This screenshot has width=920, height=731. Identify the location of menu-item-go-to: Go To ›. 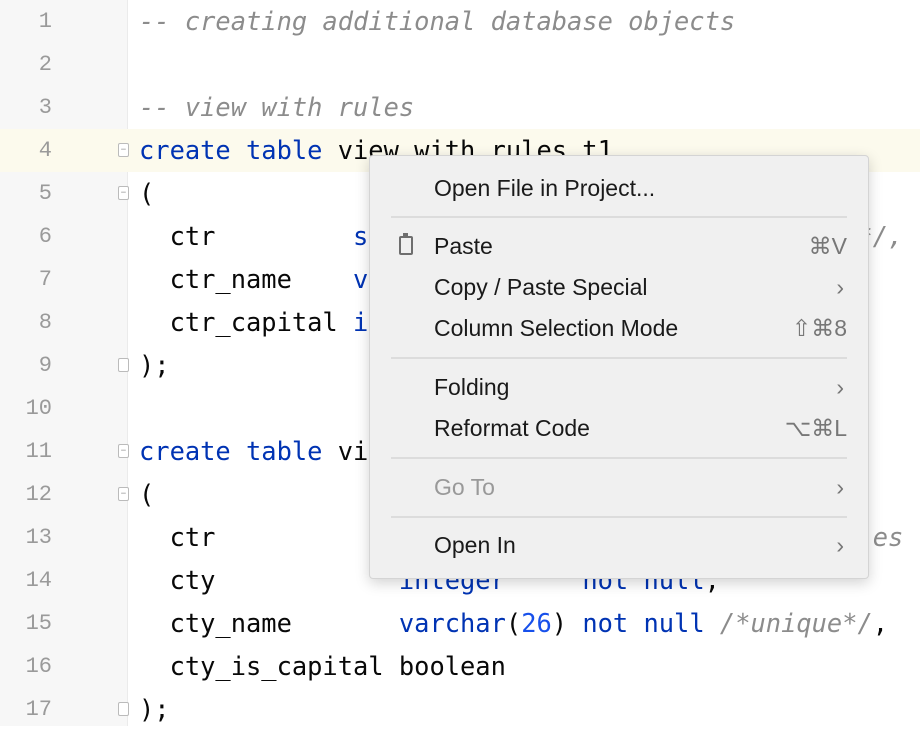
(619, 487).